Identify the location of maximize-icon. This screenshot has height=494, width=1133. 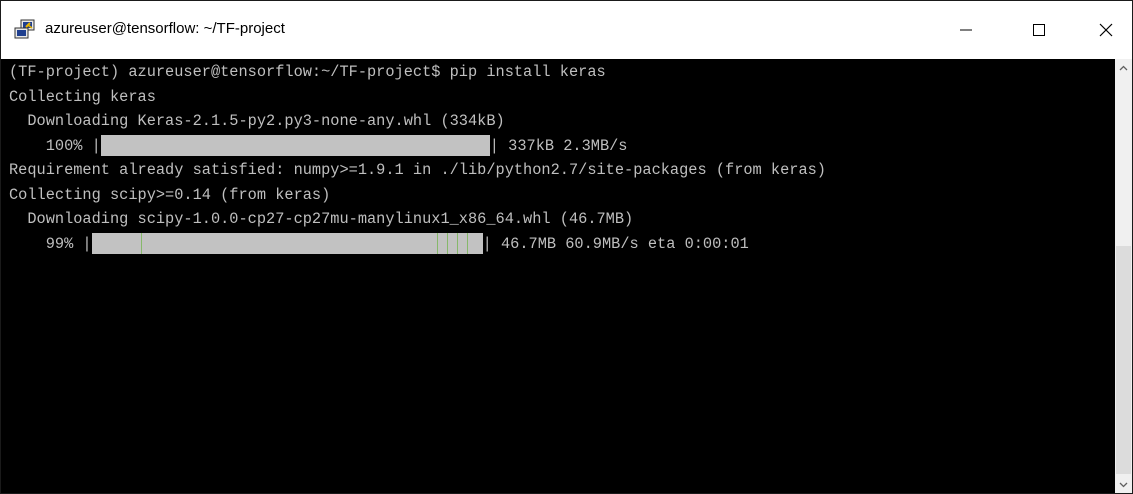
(1039, 30).